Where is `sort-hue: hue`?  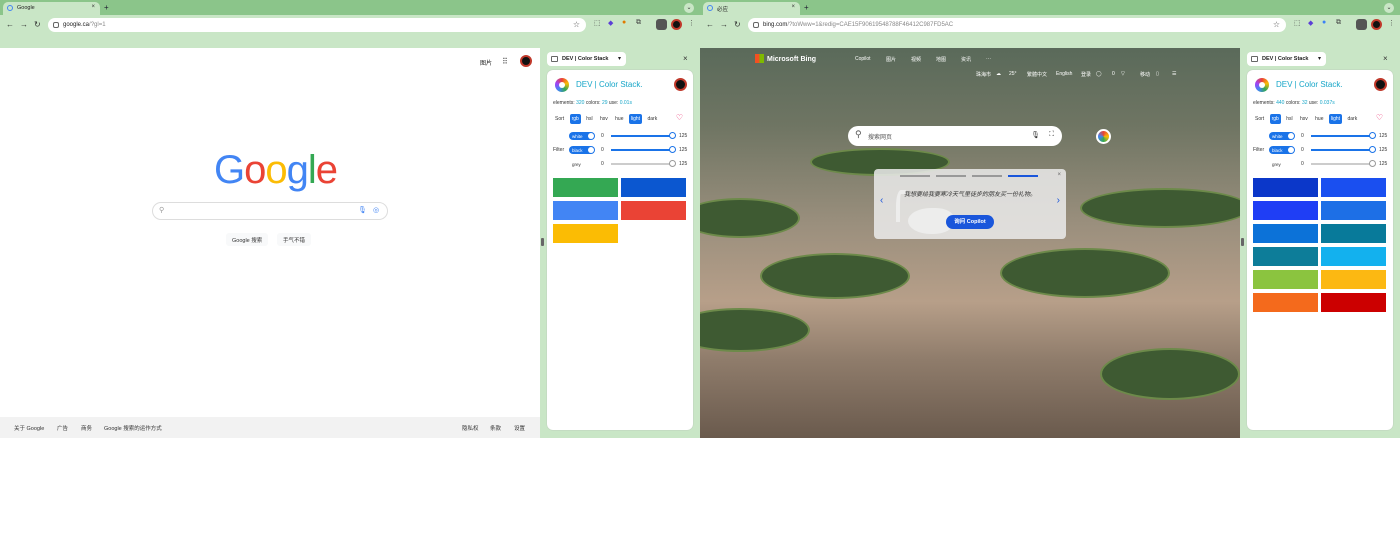 sort-hue: hue is located at coordinates (1319, 119).